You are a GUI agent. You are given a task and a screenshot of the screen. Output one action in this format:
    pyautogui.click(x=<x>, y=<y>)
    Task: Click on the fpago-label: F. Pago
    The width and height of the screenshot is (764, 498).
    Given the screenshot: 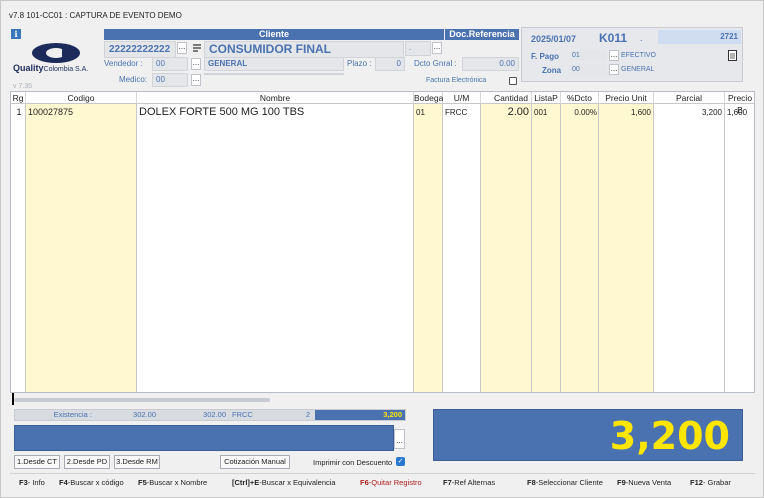 What is the action you would take?
    pyautogui.click(x=545, y=56)
    